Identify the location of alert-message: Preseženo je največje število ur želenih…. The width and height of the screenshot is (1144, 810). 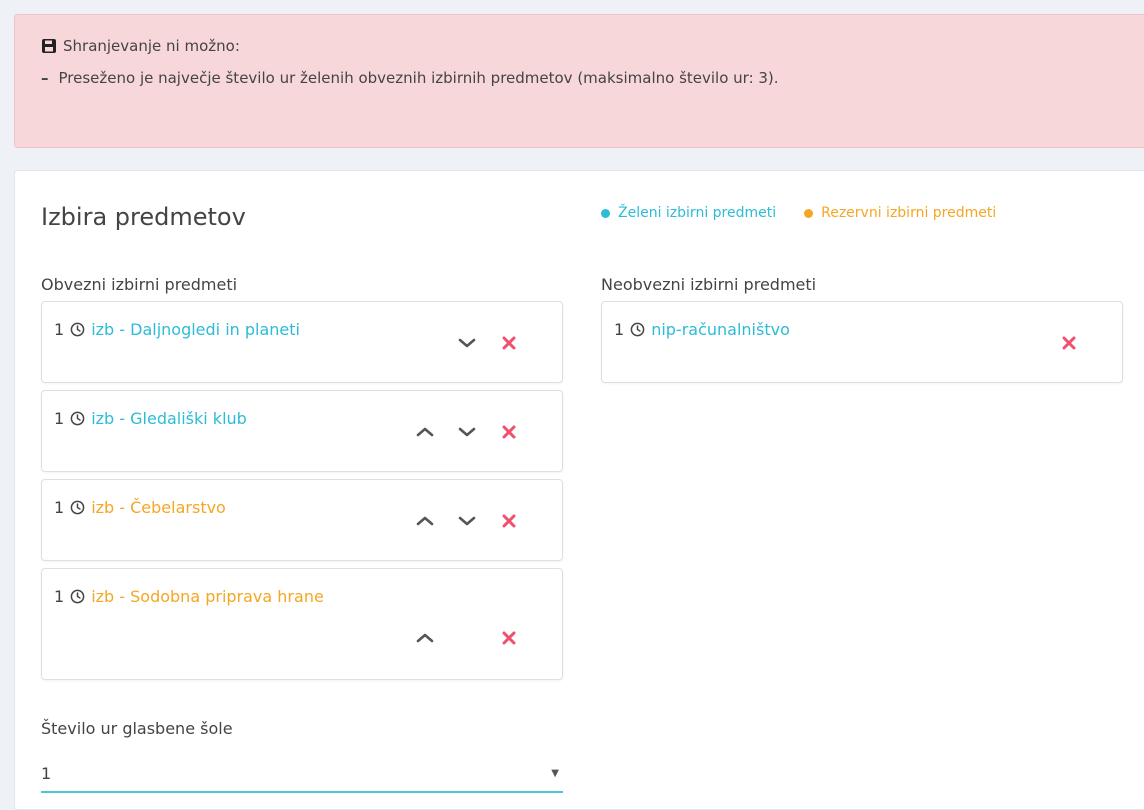
(418, 78).